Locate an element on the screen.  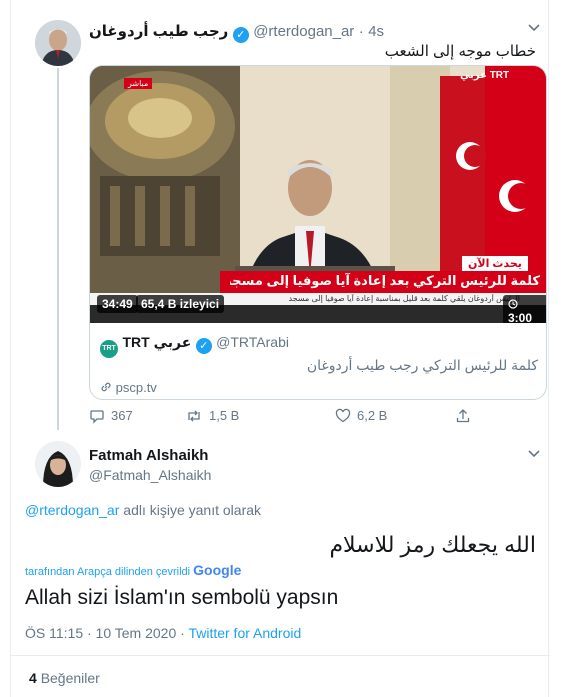
share-button is located at coordinates (466, 416).